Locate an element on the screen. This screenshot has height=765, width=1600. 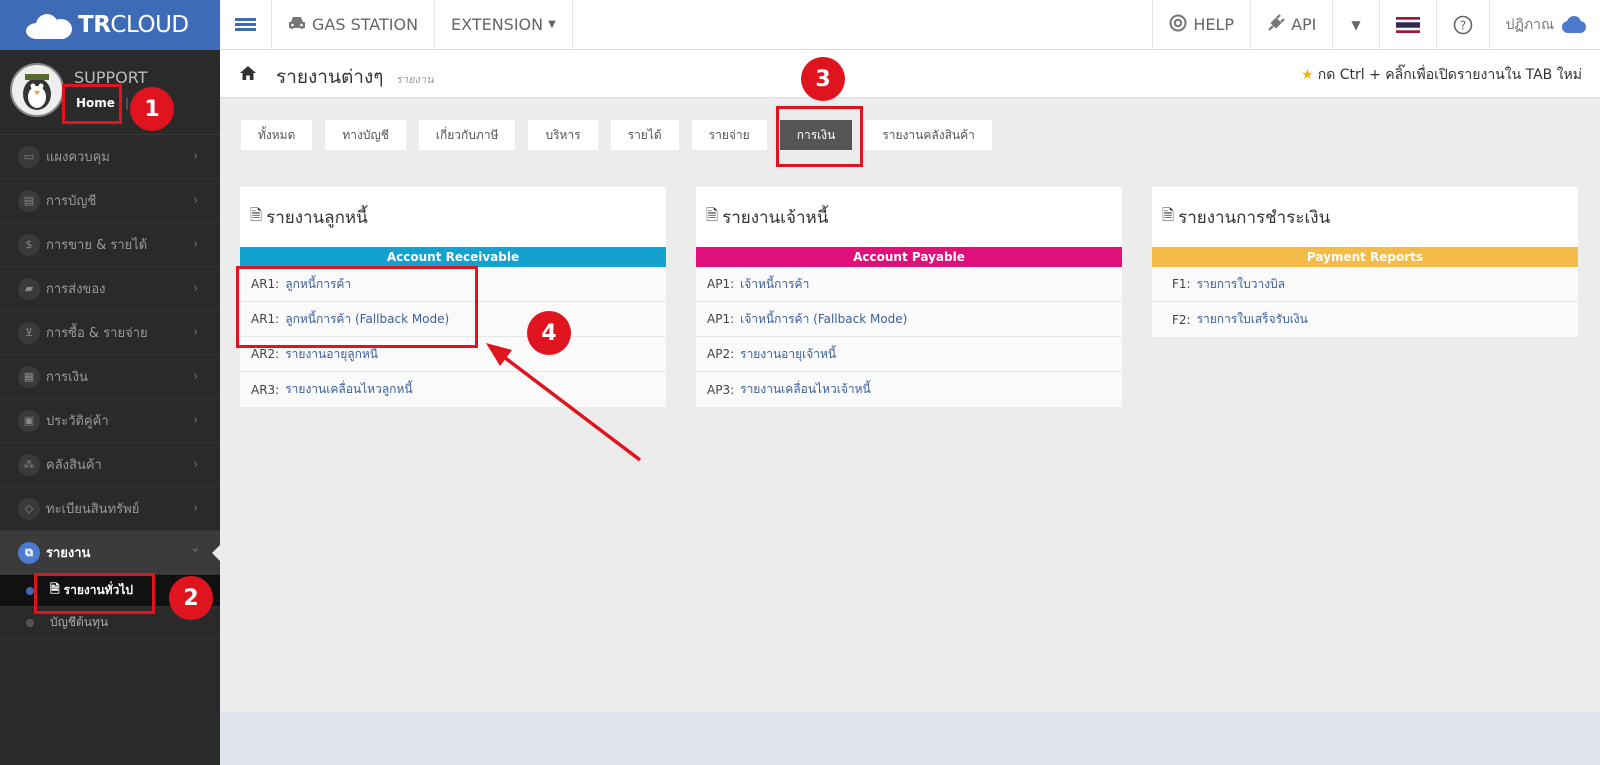
thai-flag-icon is located at coordinates (1407, 24).